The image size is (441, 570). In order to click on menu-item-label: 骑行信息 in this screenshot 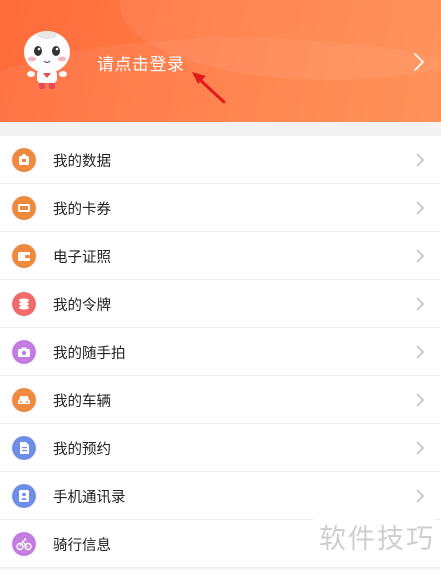, I will do `click(82, 545)`.